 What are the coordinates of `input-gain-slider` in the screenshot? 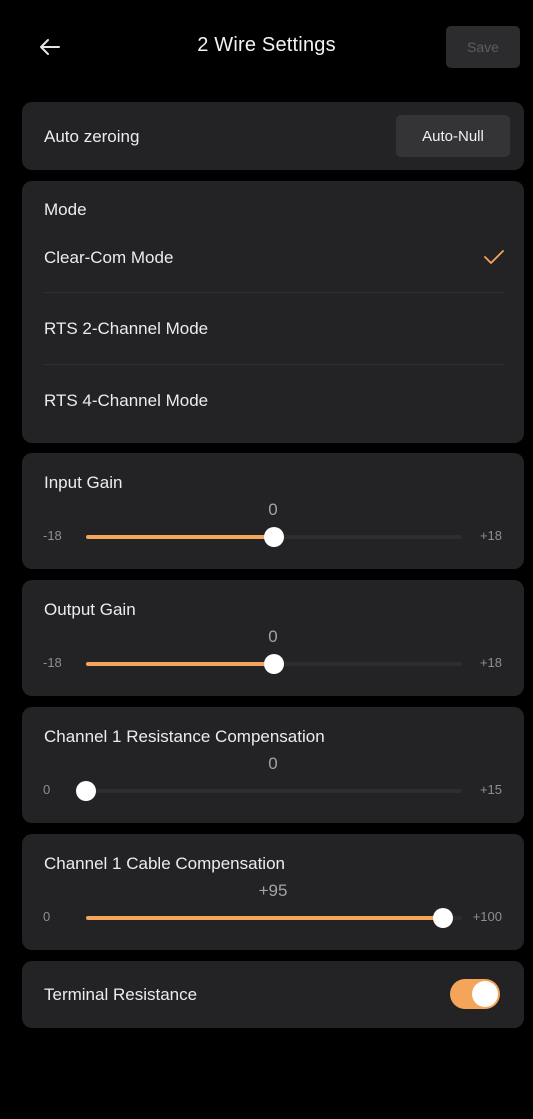 It's located at (274, 537).